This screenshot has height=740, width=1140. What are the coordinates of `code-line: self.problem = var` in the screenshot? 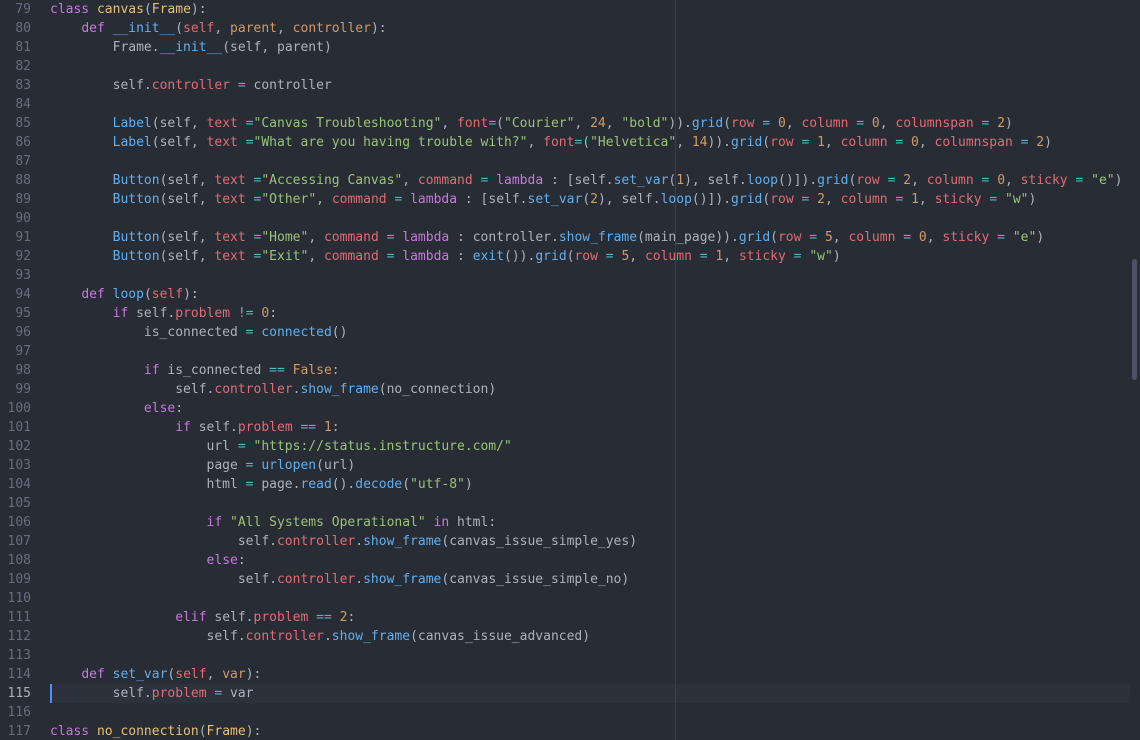 It's located at (152, 693).